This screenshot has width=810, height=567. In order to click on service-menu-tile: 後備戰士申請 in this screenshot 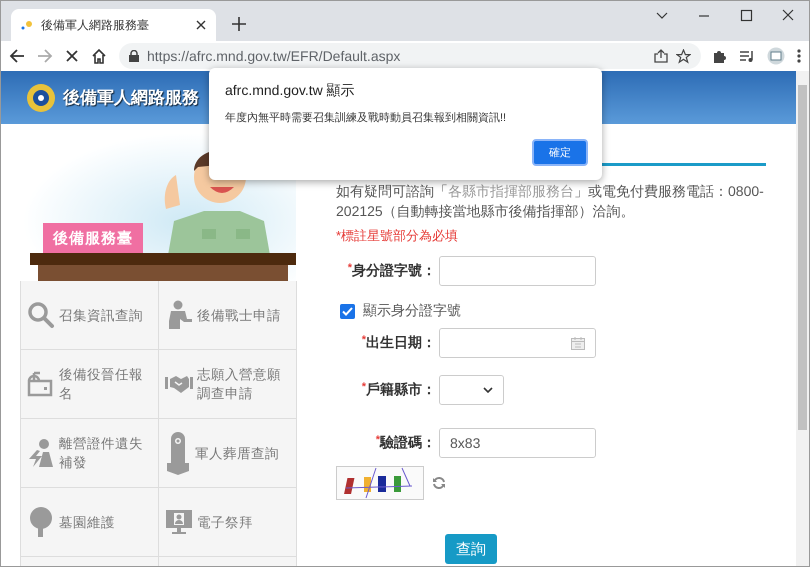, I will do `click(228, 315)`.